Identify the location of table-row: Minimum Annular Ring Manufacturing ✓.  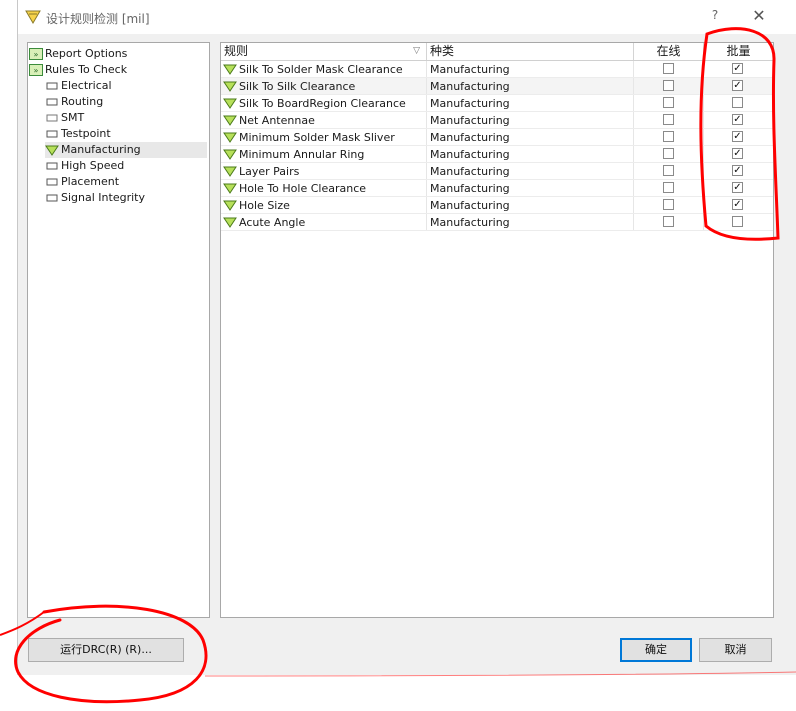
(497, 154).